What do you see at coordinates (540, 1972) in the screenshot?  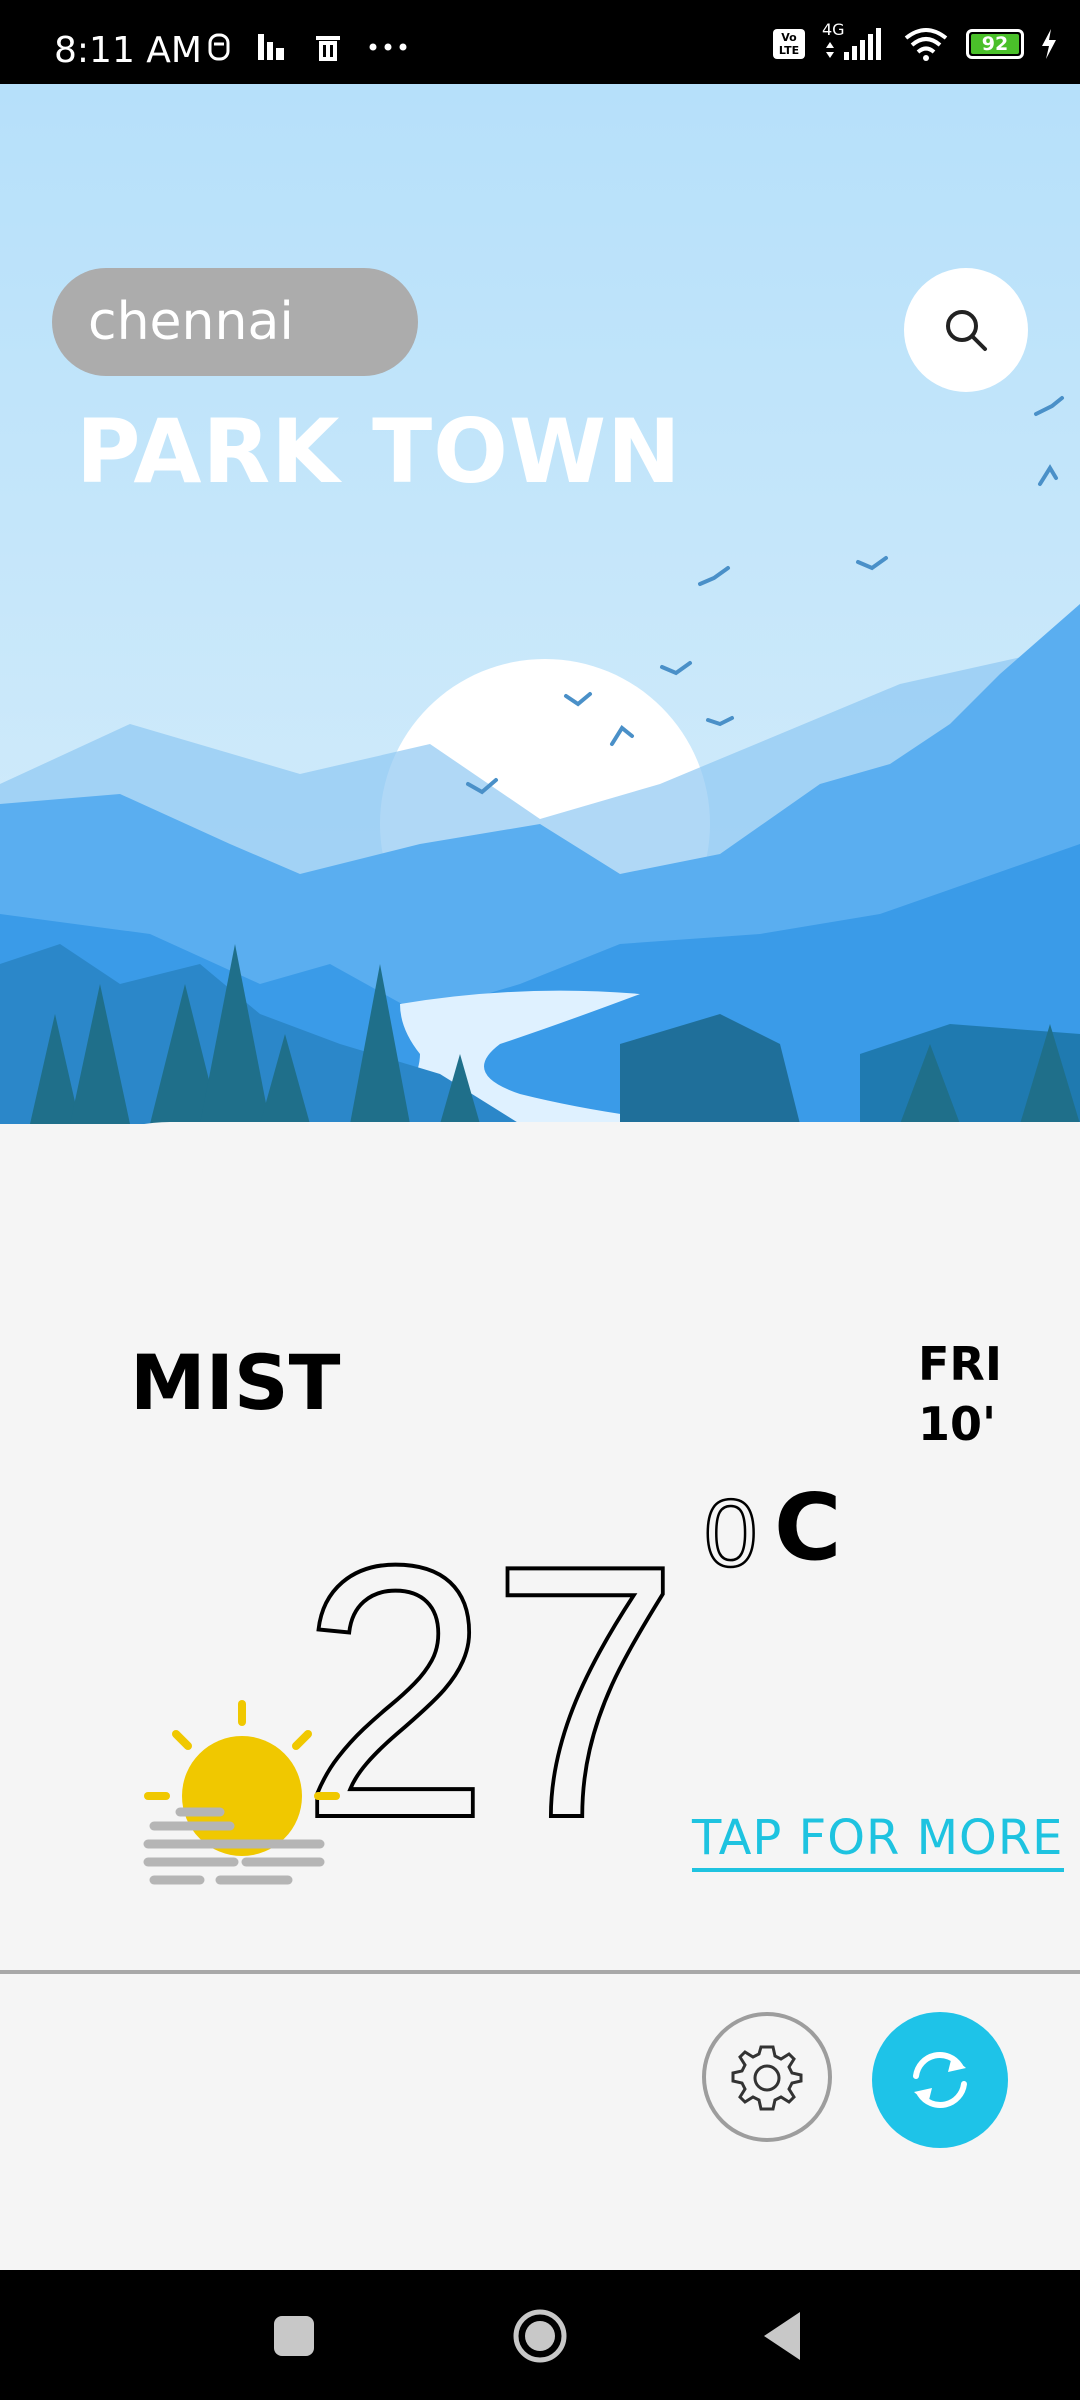 I see `divider` at bounding box center [540, 1972].